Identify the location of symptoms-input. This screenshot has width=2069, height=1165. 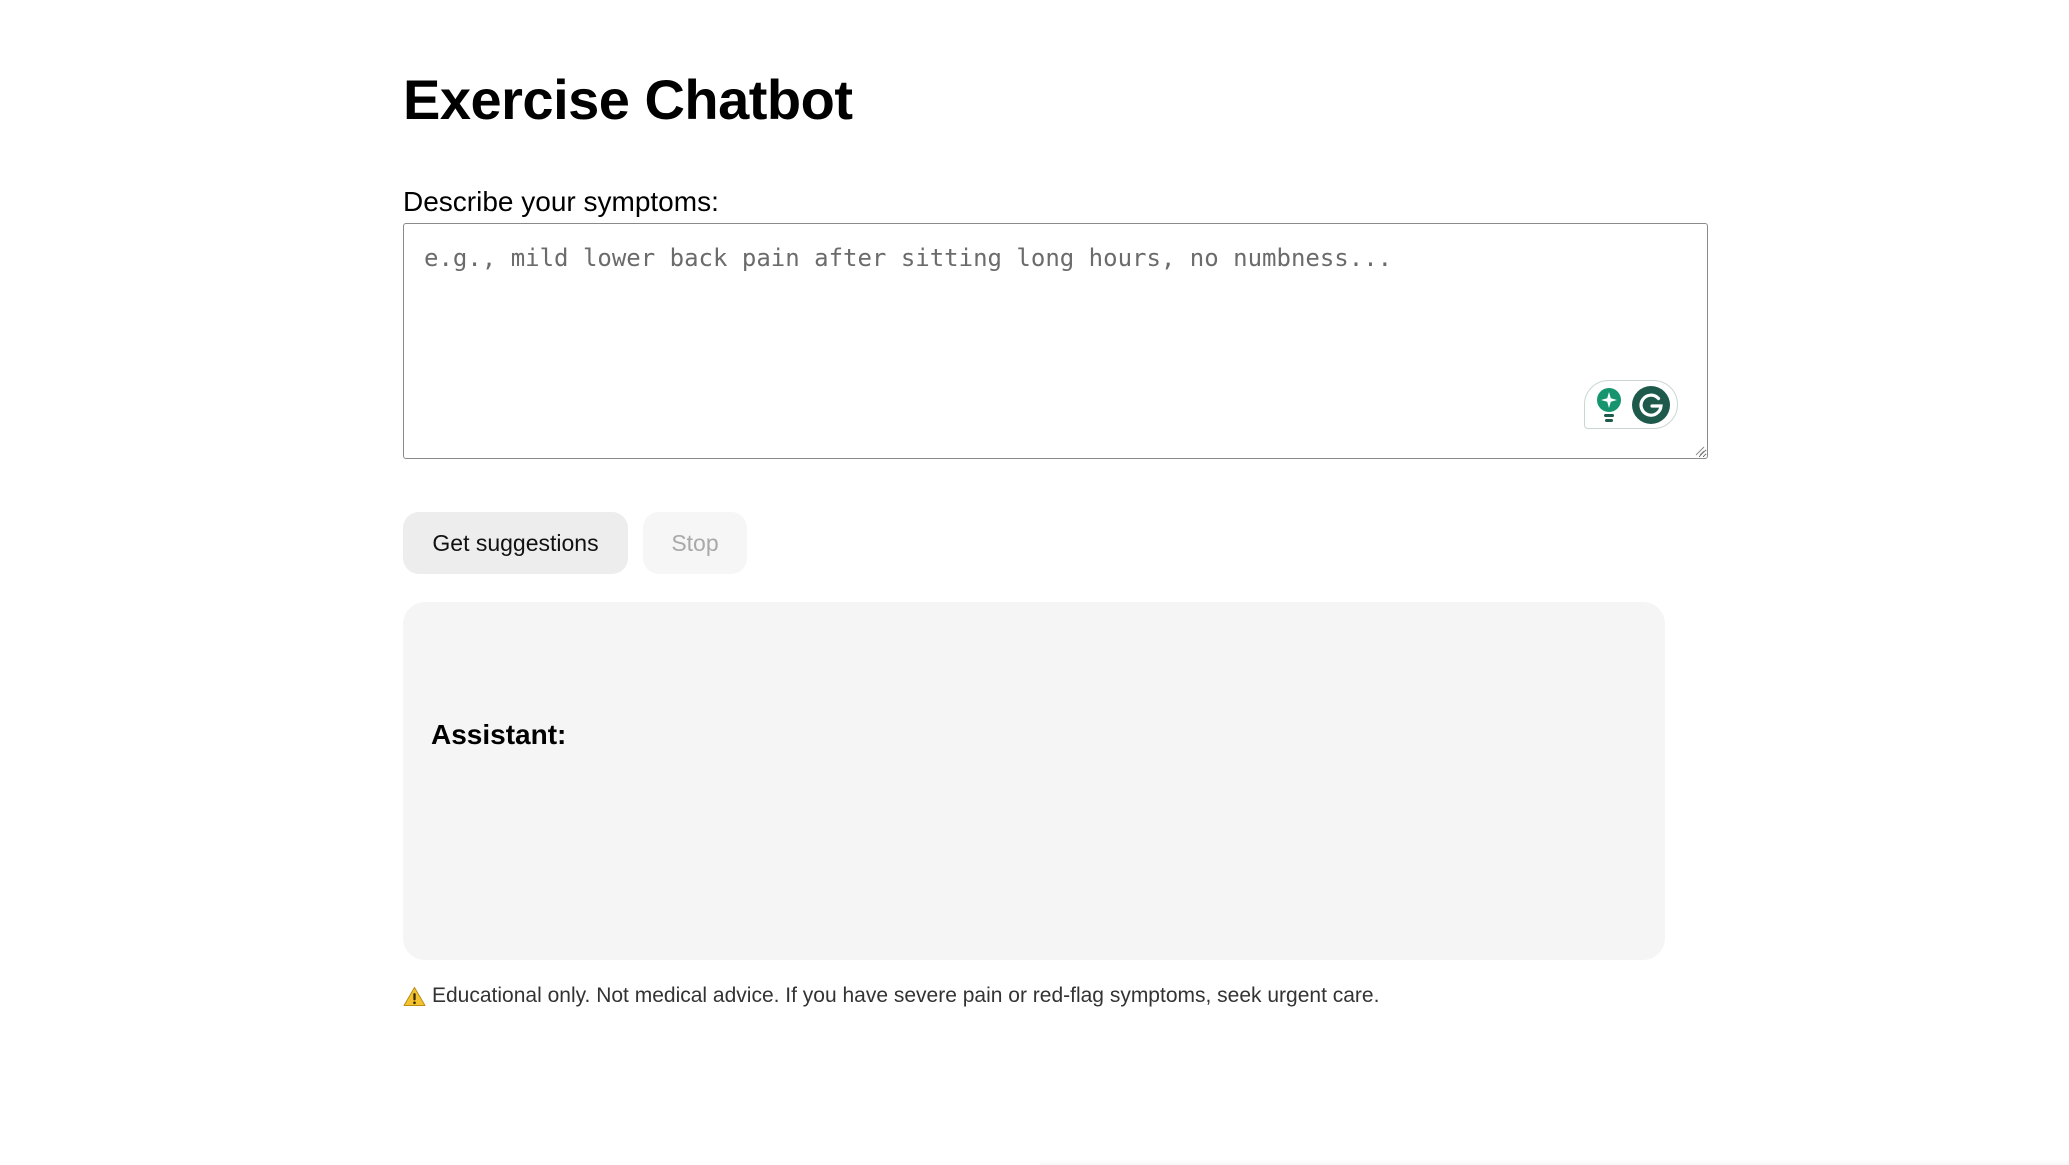
(1055, 341).